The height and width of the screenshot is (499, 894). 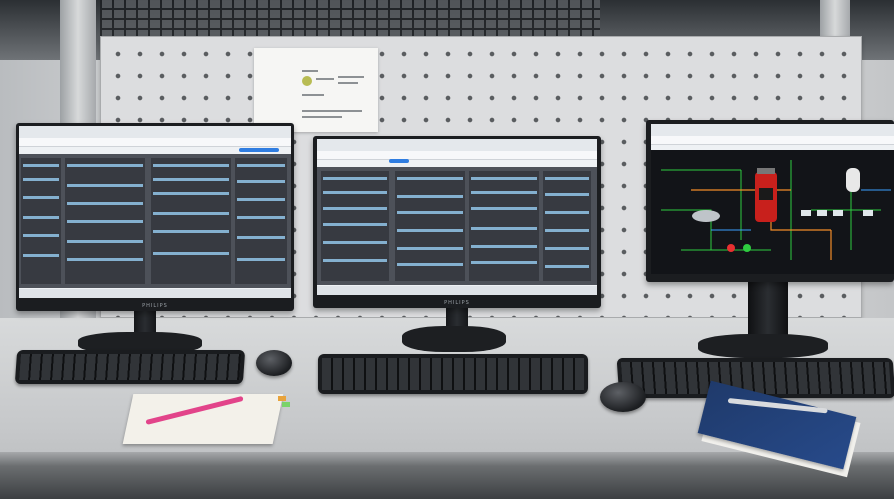 I want to click on monitor-1-screen, so click(x=155, y=212).